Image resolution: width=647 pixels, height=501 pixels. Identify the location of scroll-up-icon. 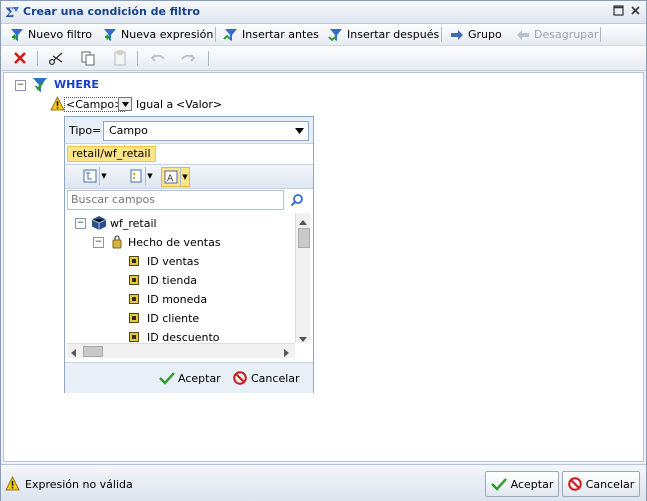
(303, 221).